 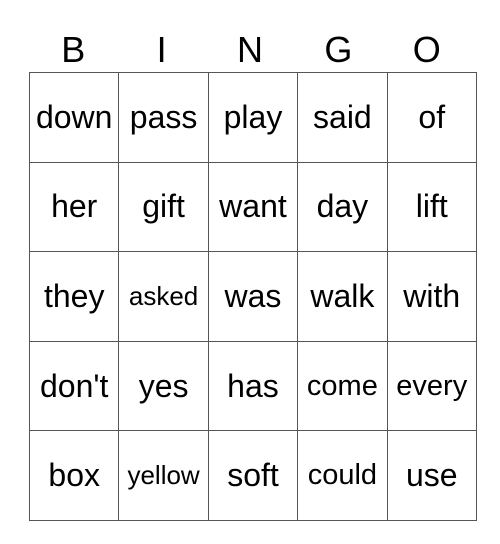 What do you see at coordinates (431, 207) in the screenshot?
I see `bingo-cell: lift` at bounding box center [431, 207].